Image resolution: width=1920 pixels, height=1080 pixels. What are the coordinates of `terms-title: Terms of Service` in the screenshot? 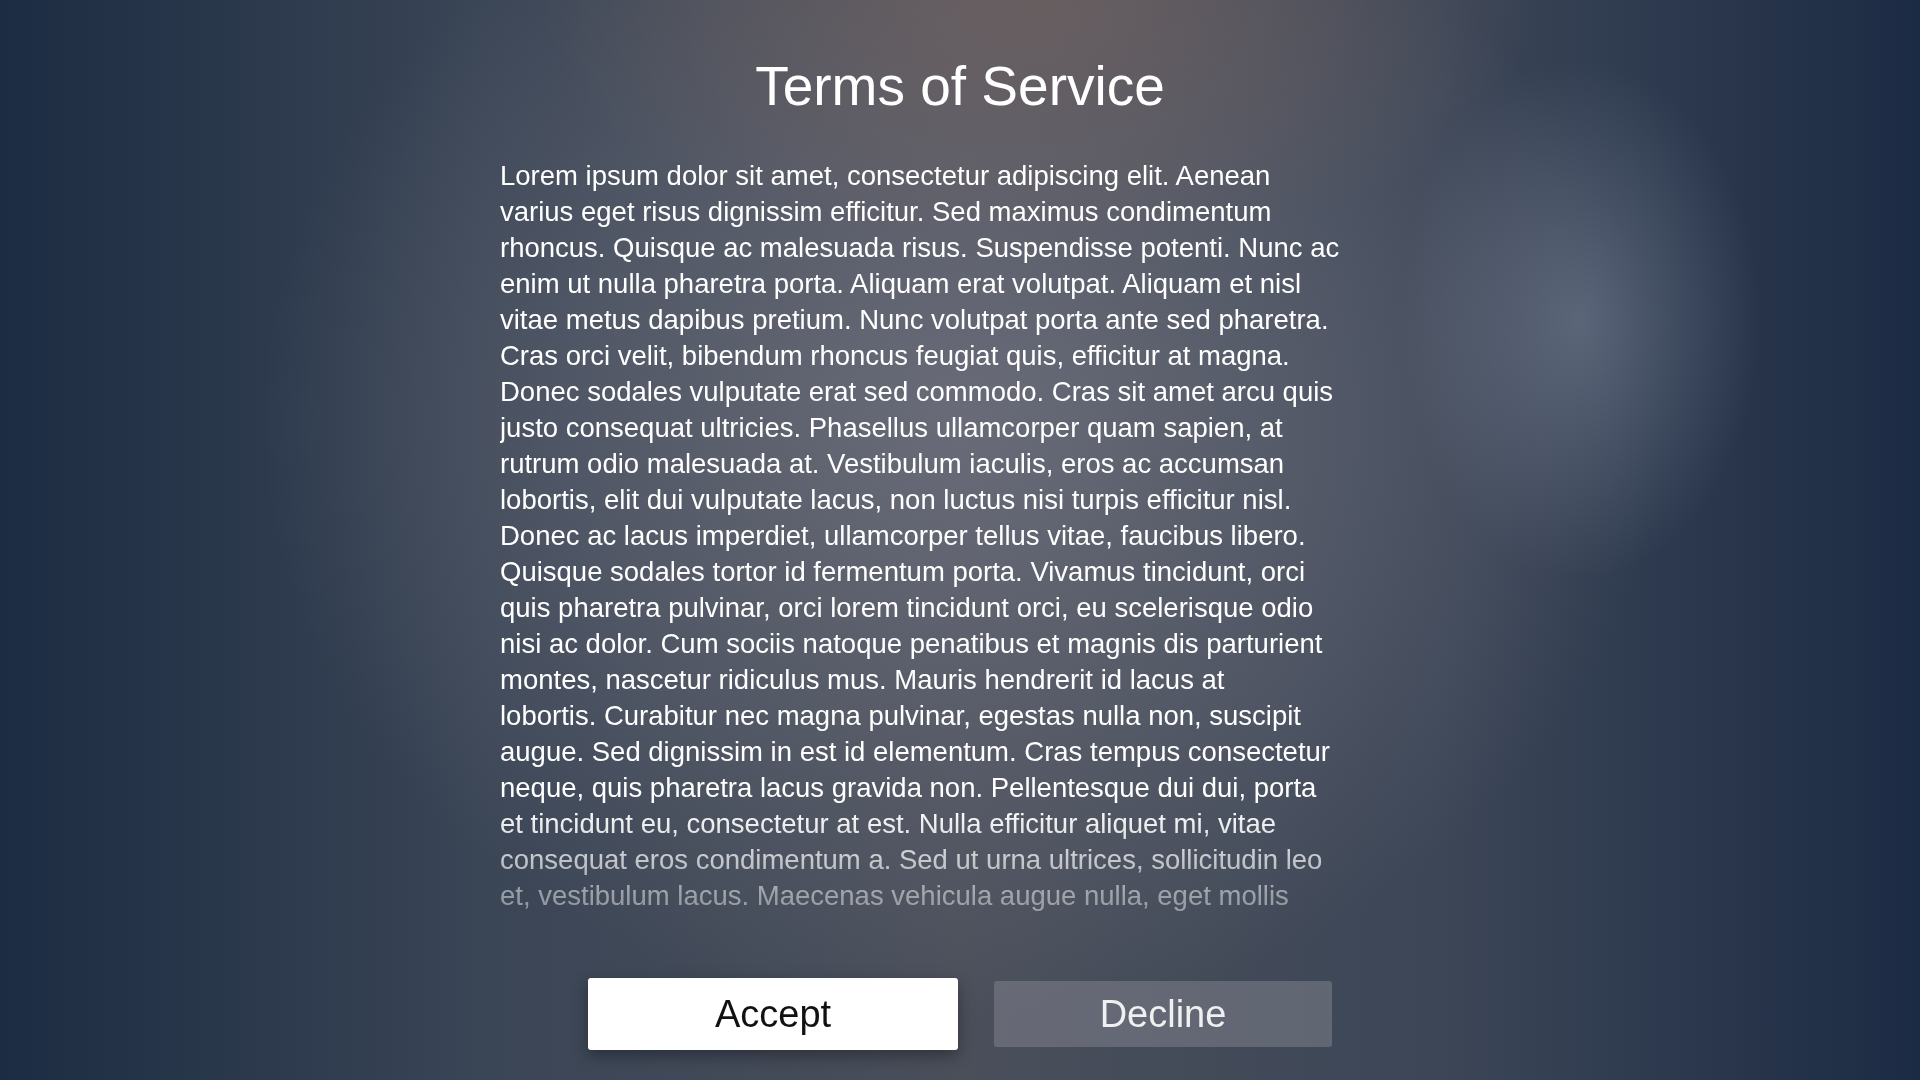 It's located at (960, 86).